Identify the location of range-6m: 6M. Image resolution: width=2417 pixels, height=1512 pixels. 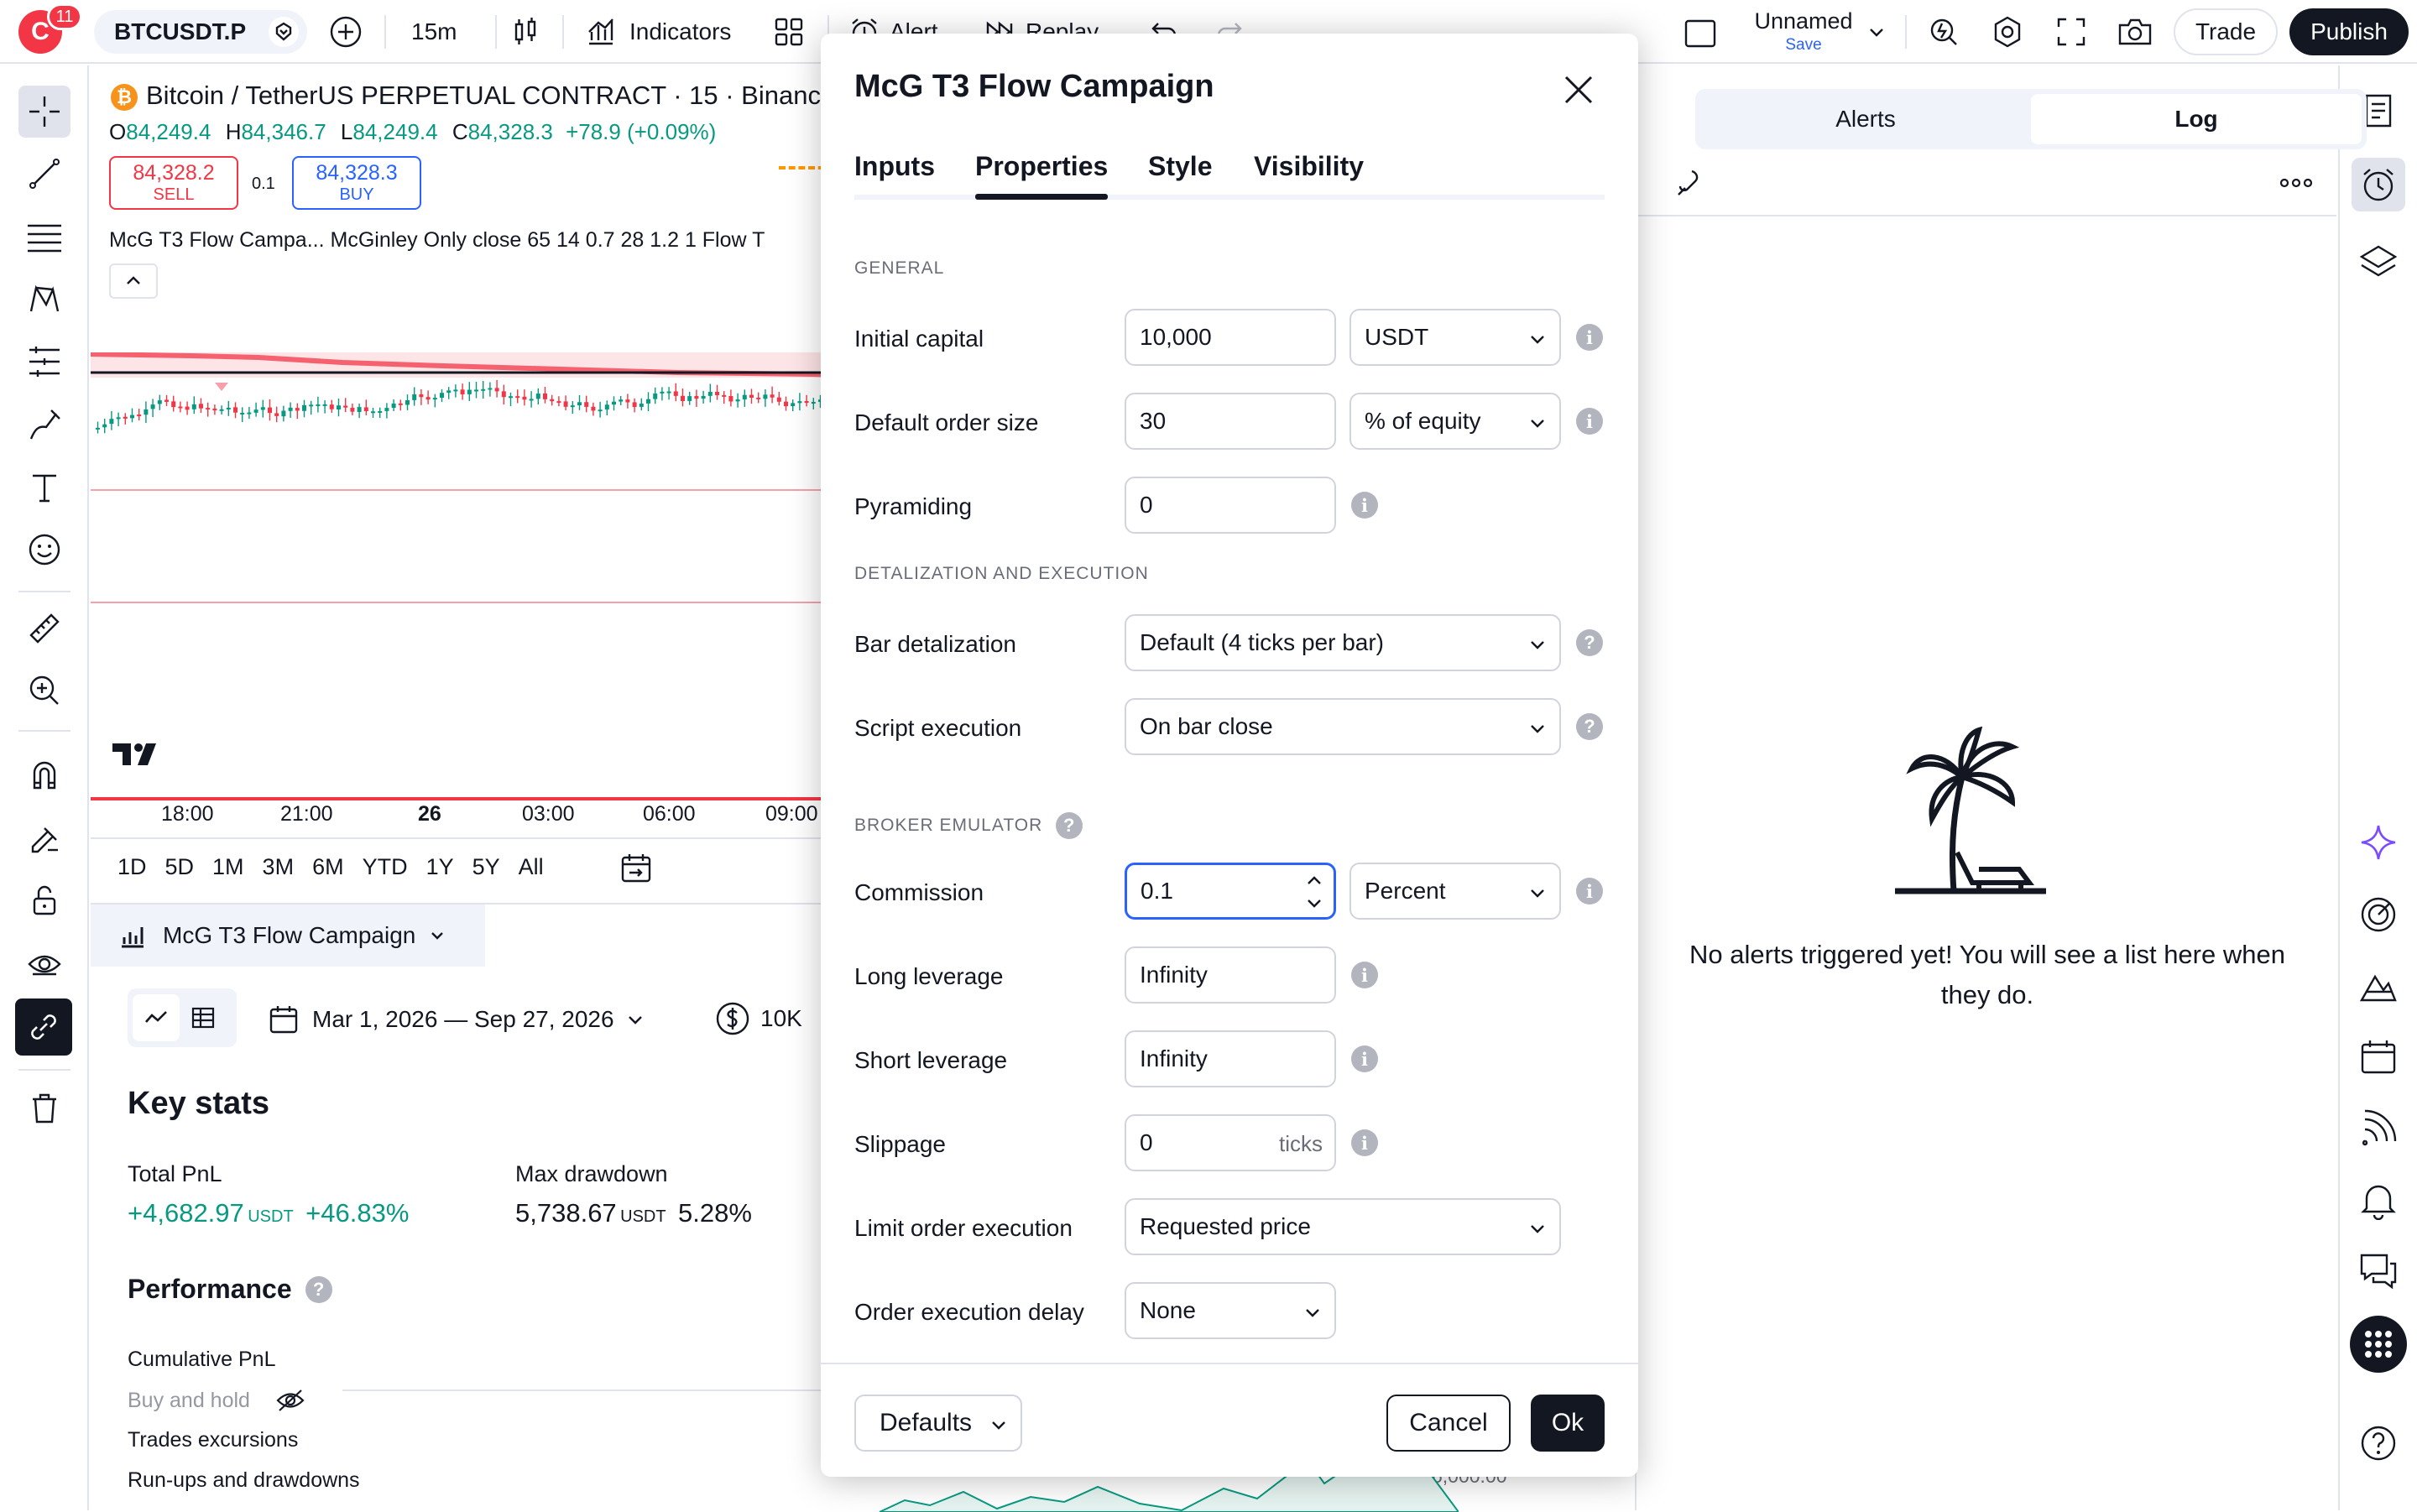
(328, 871).